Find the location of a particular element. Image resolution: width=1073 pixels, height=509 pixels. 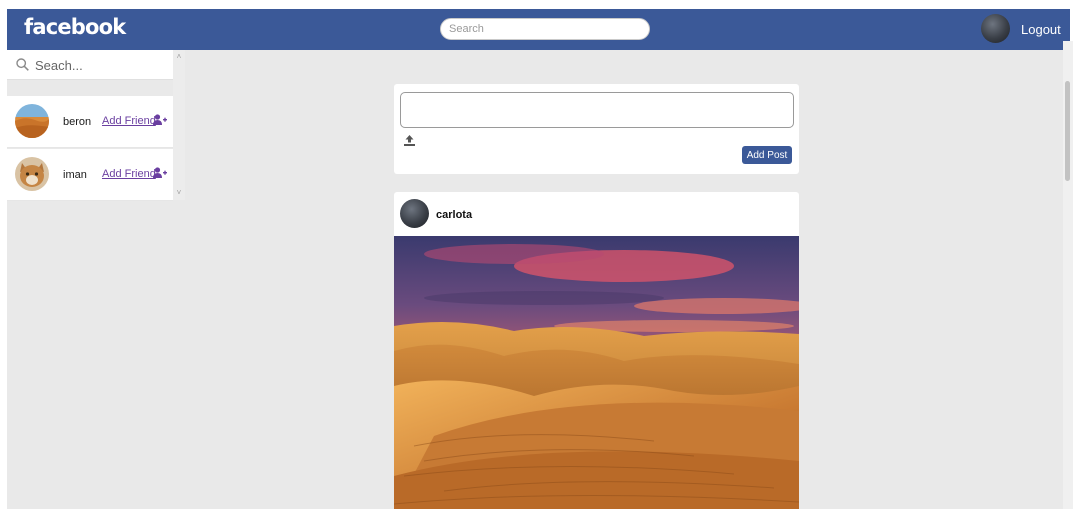

sidebar-search-input is located at coordinates (102, 65).